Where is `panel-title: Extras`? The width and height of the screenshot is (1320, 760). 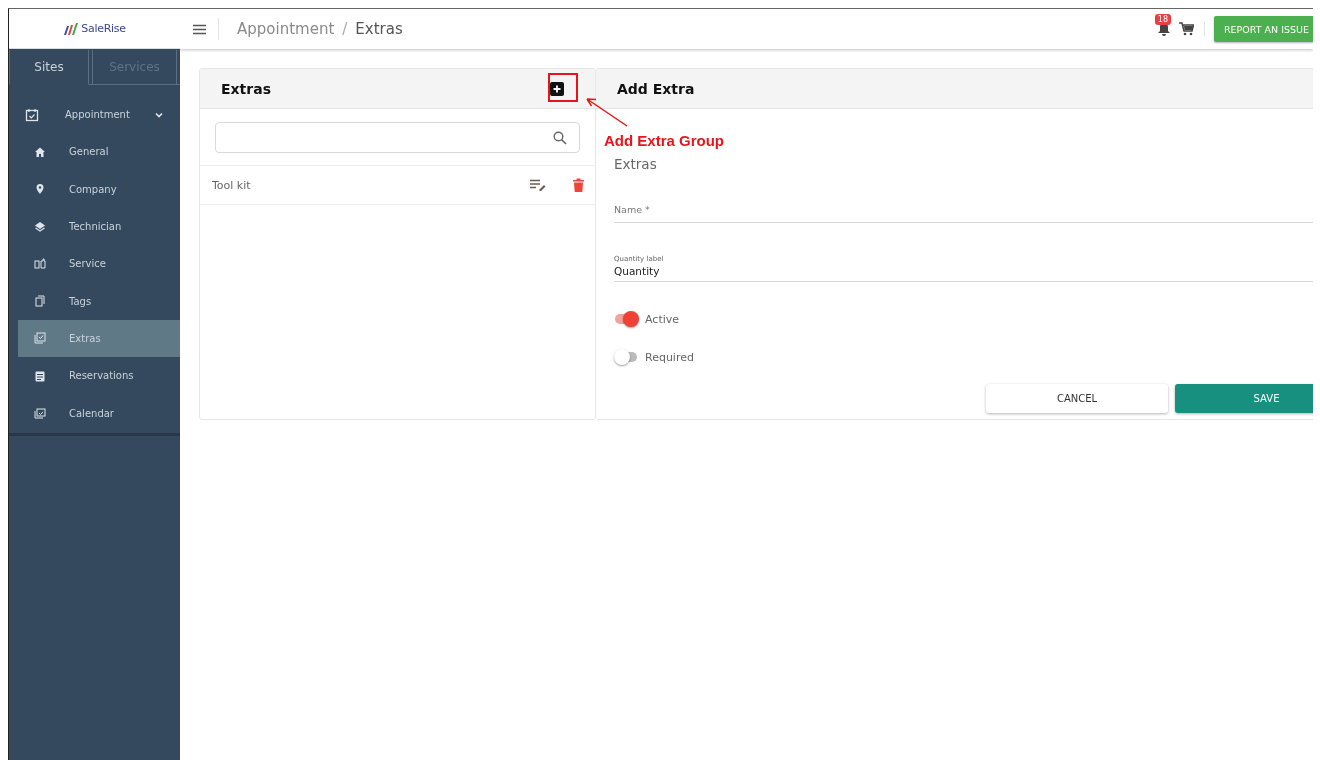
panel-title: Extras is located at coordinates (246, 88).